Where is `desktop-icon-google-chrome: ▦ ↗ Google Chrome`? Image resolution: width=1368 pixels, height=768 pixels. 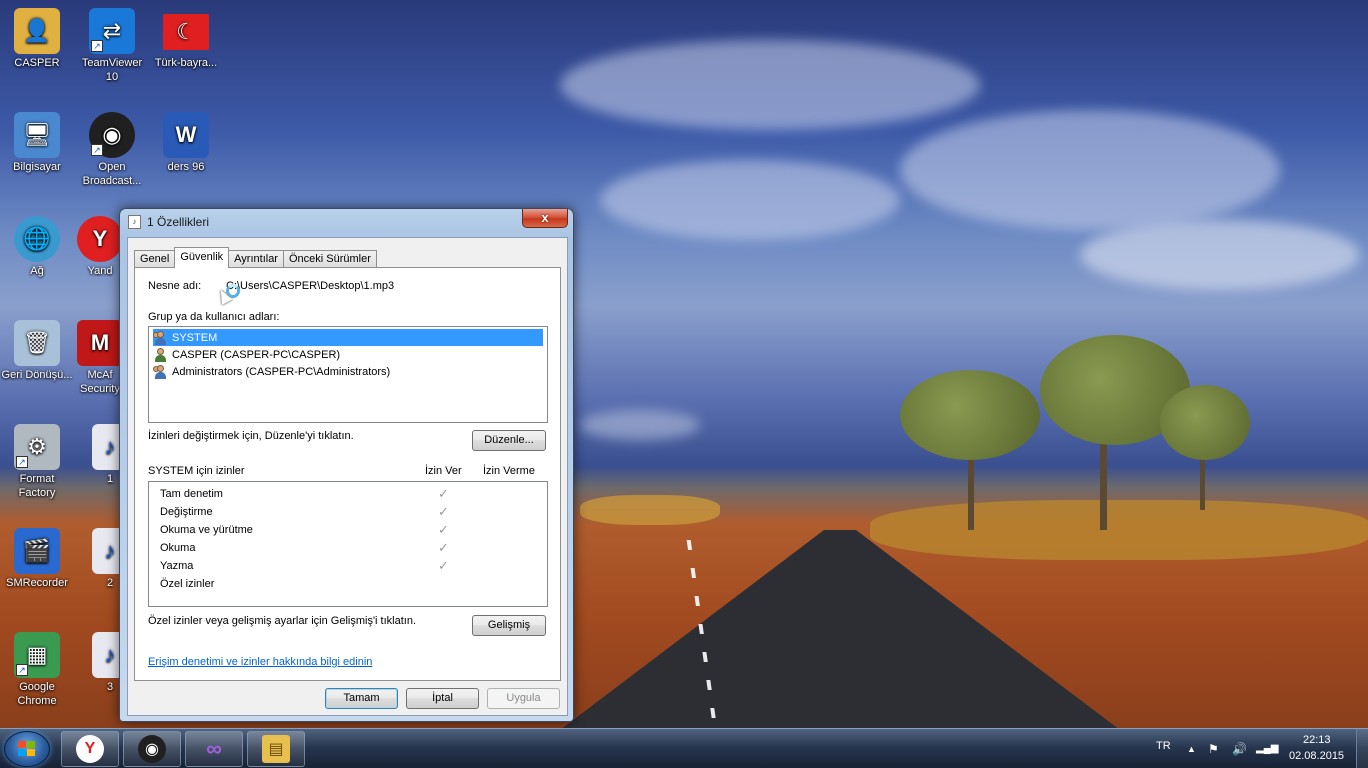 desktop-icon-google-chrome: ▦ ↗ Google Chrome is located at coordinates (37, 670).